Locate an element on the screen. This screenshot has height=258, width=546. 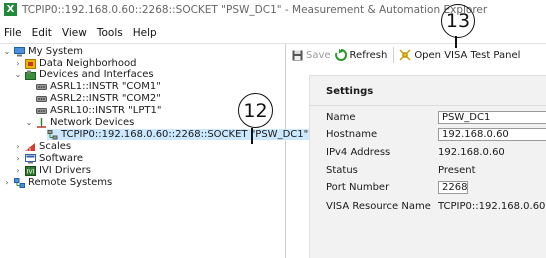
tree-label: Data Neighborhood is located at coordinates (88, 63).